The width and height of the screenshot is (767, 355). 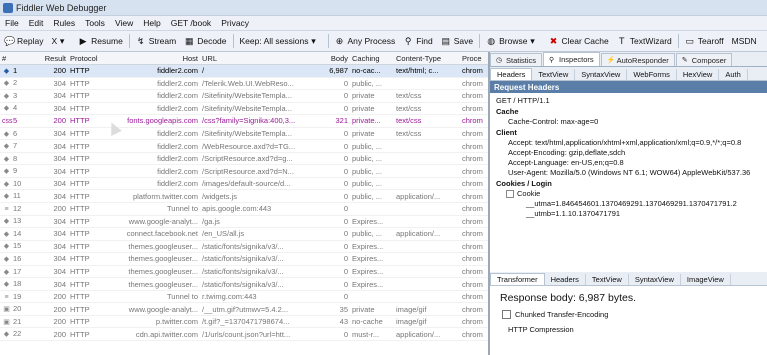 What do you see at coordinates (365, 41) in the screenshot?
I see `any-process-button: ⊕ Any Process` at bounding box center [365, 41].